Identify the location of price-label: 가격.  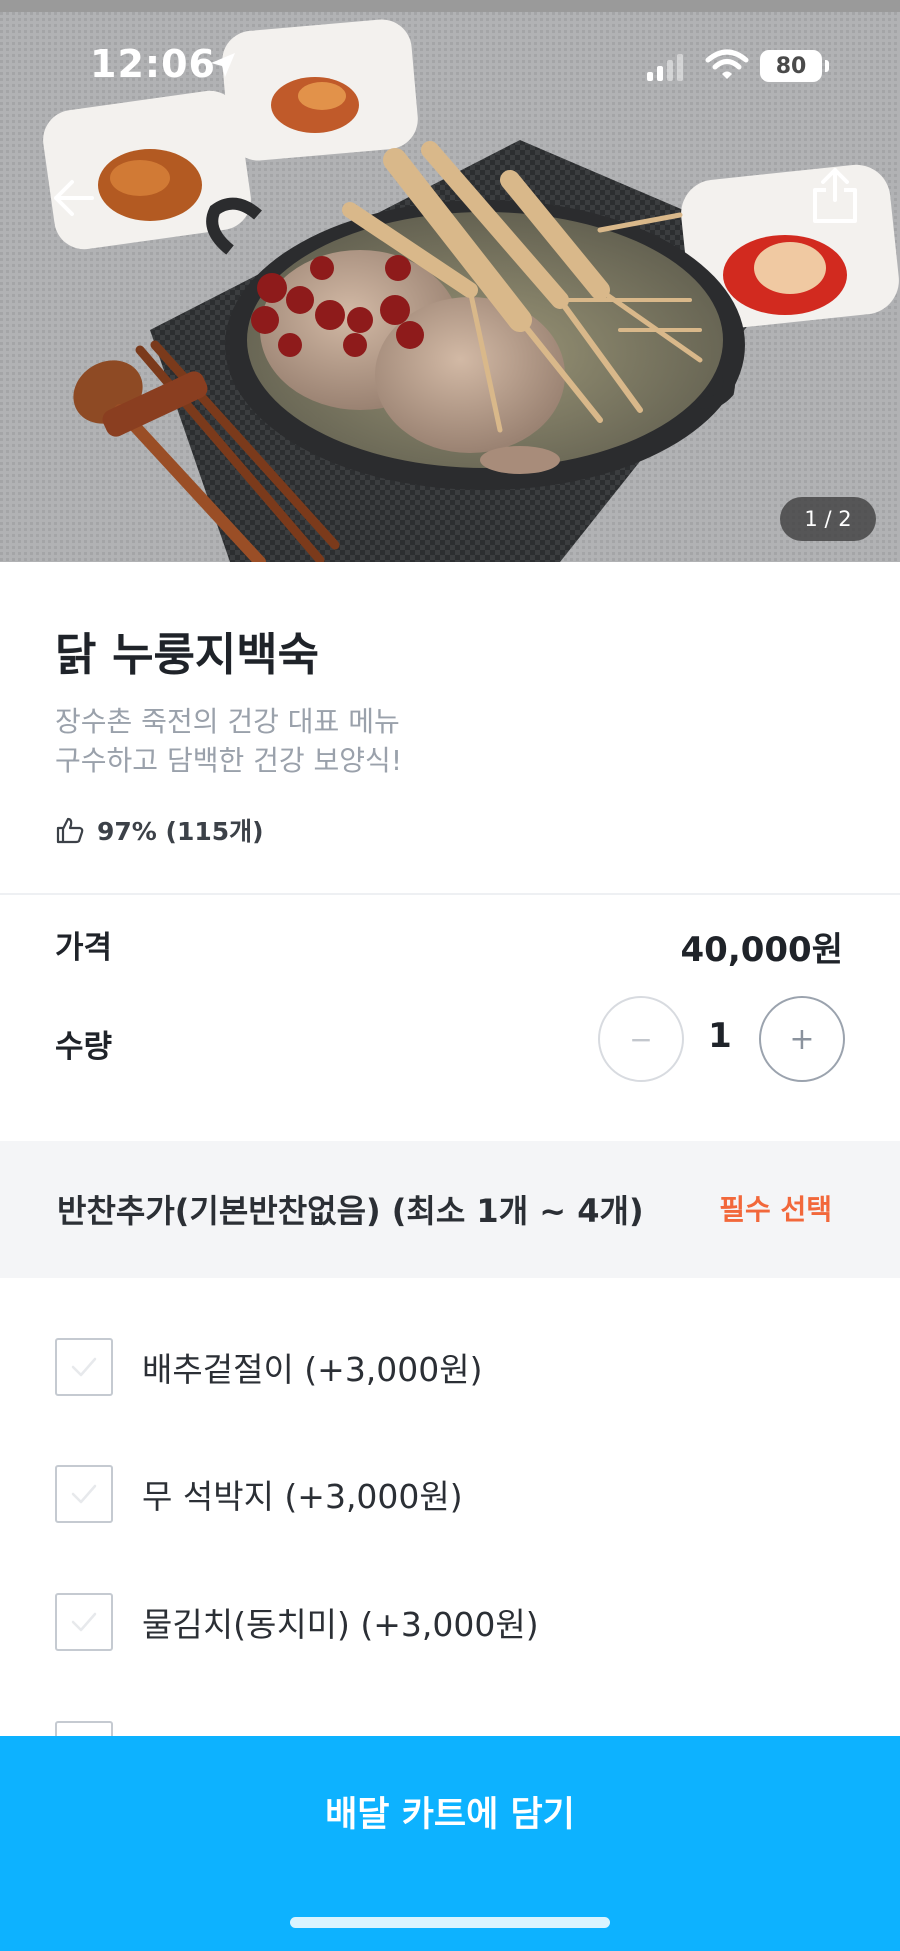
(84, 948).